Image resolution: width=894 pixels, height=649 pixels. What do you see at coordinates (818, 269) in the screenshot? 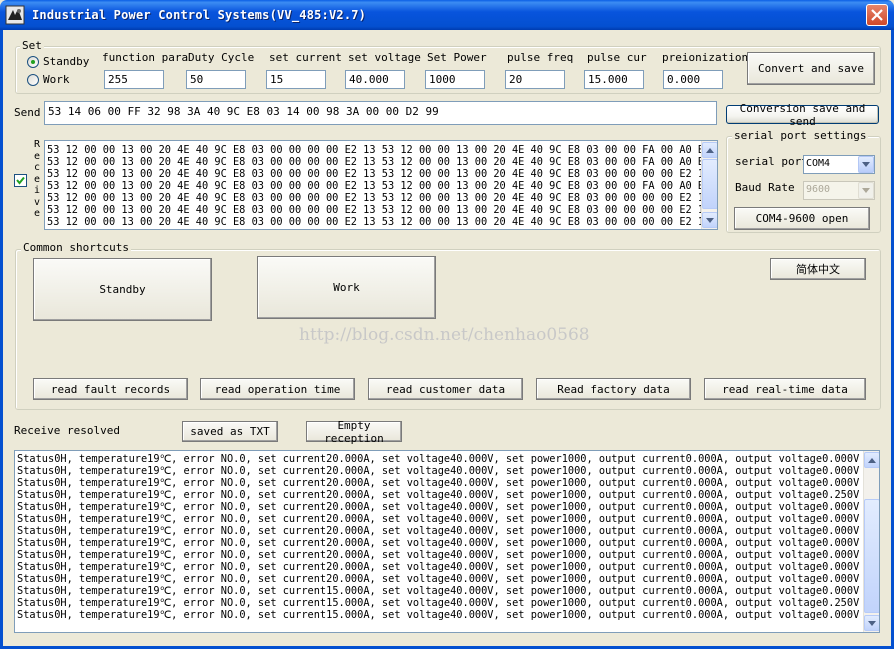
I see `language-button: 简体中文` at bounding box center [818, 269].